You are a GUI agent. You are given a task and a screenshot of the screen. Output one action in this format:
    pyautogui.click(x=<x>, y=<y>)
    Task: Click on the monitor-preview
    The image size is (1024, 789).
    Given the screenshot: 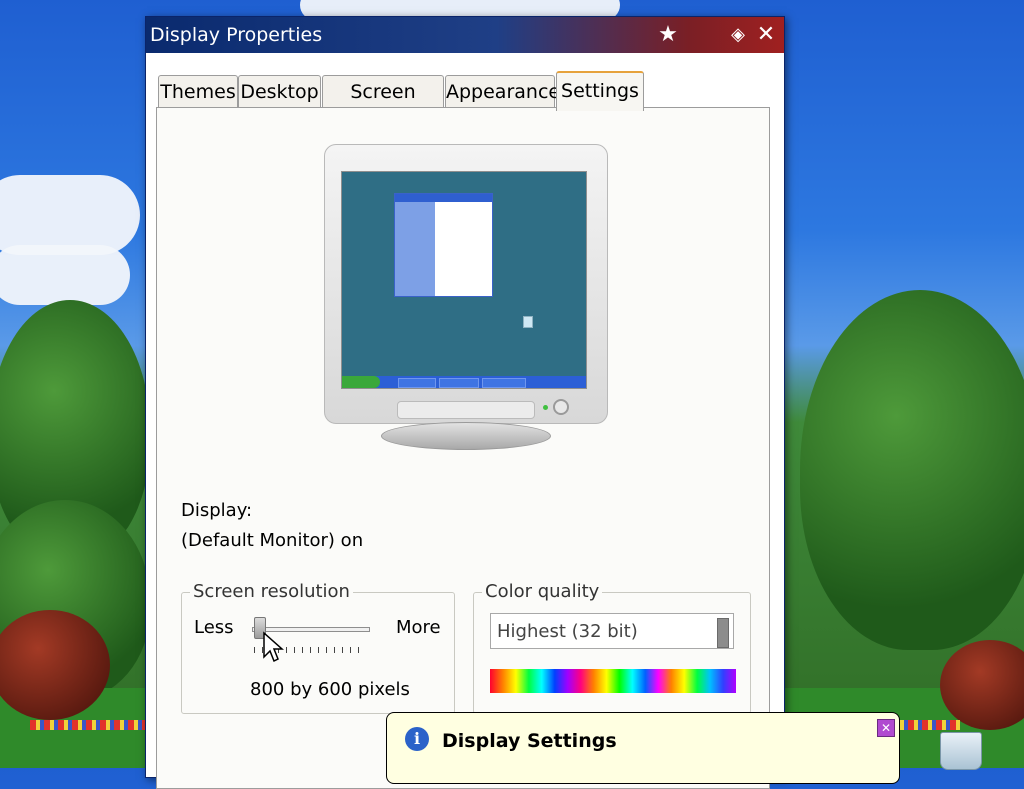 What is the action you would take?
    pyautogui.click(x=466, y=284)
    